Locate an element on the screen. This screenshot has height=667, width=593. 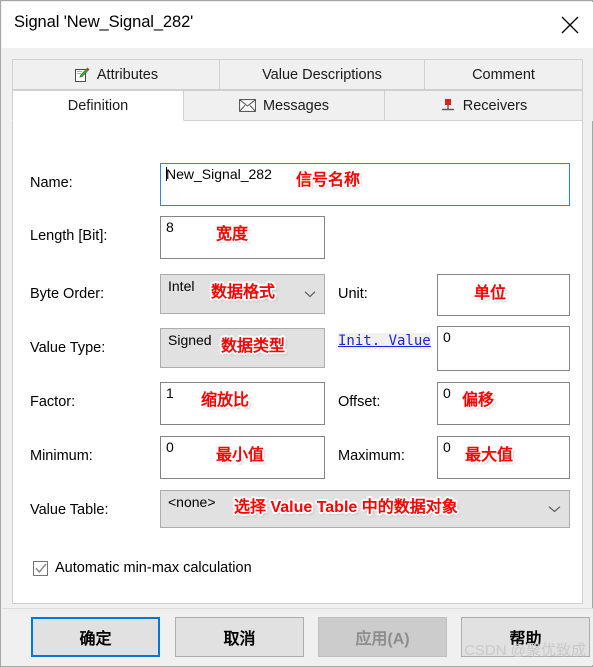
apply-button: 应用(A) is located at coordinates (382, 637).